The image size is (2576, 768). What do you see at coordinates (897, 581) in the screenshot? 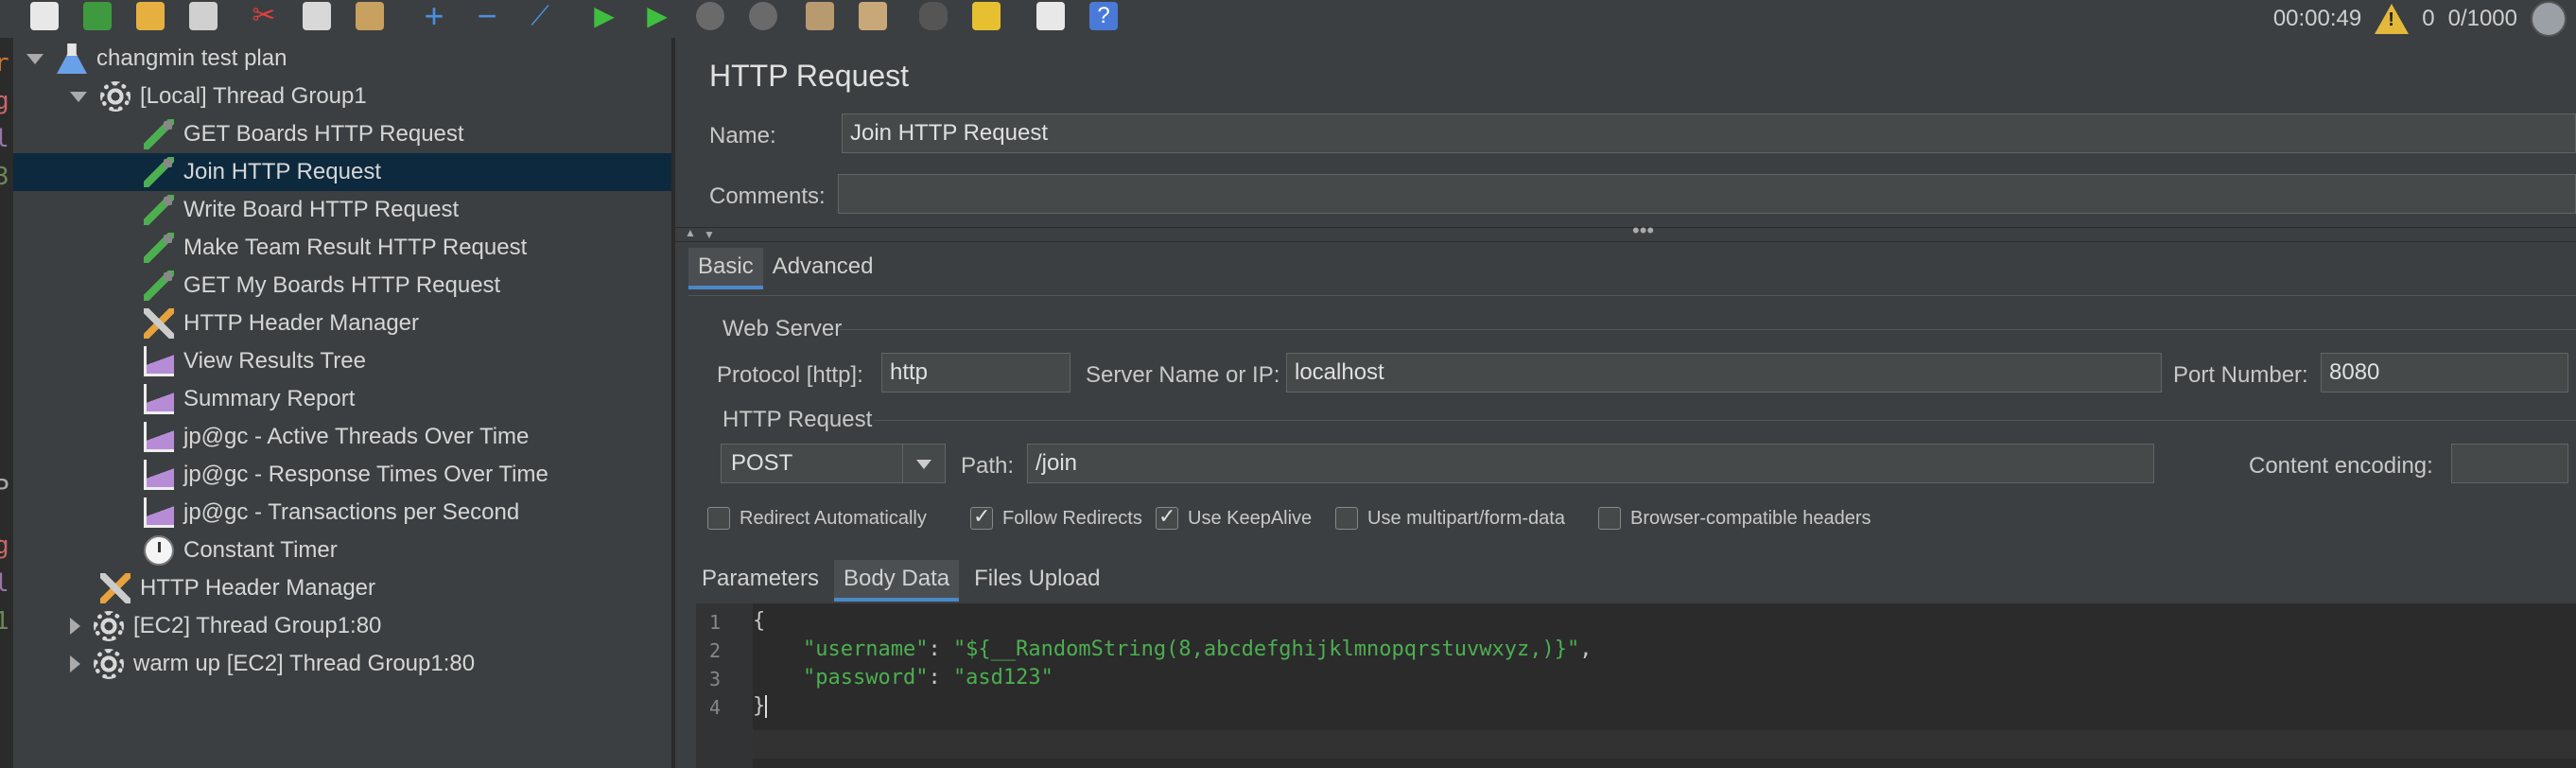
I see `tab-body-data: Body Data` at bounding box center [897, 581].